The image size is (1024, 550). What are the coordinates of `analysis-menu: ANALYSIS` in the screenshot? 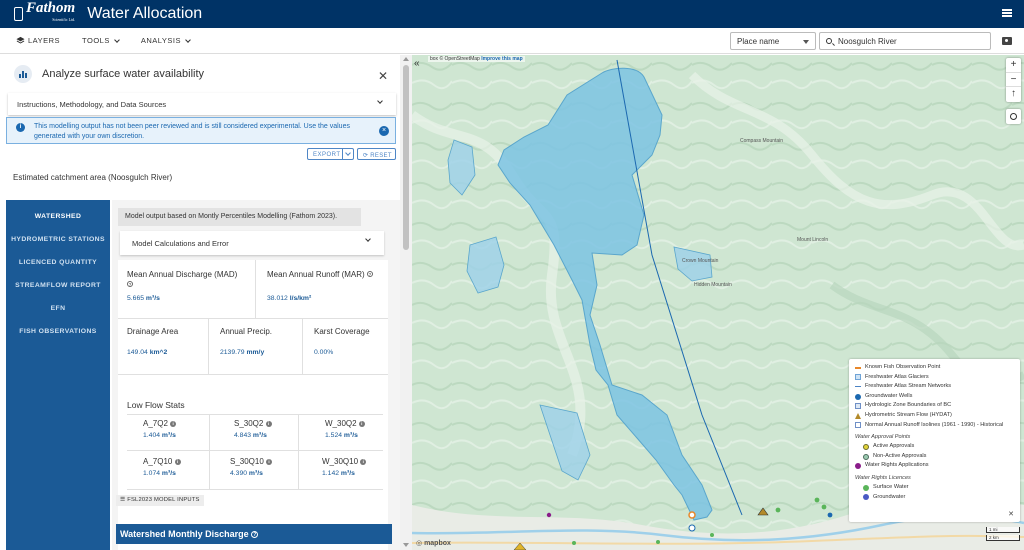 It's located at (166, 40).